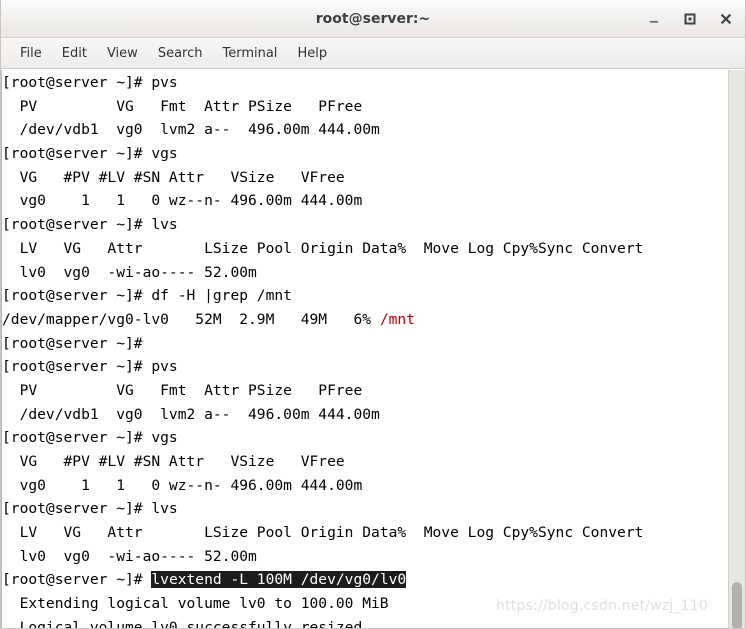 The image size is (746, 629). I want to click on window-title: root@server:~, so click(373, 18).